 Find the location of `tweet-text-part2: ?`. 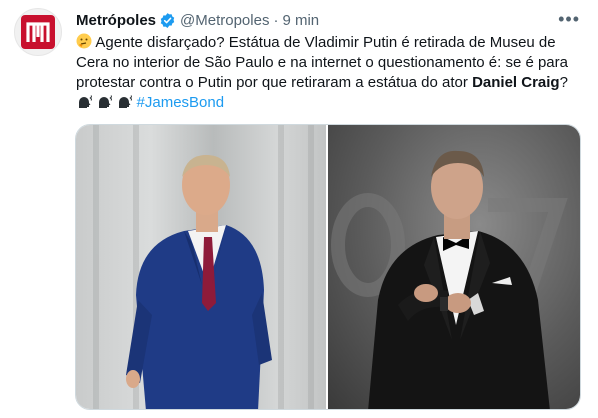

tweet-text-part2: ? is located at coordinates (563, 82).